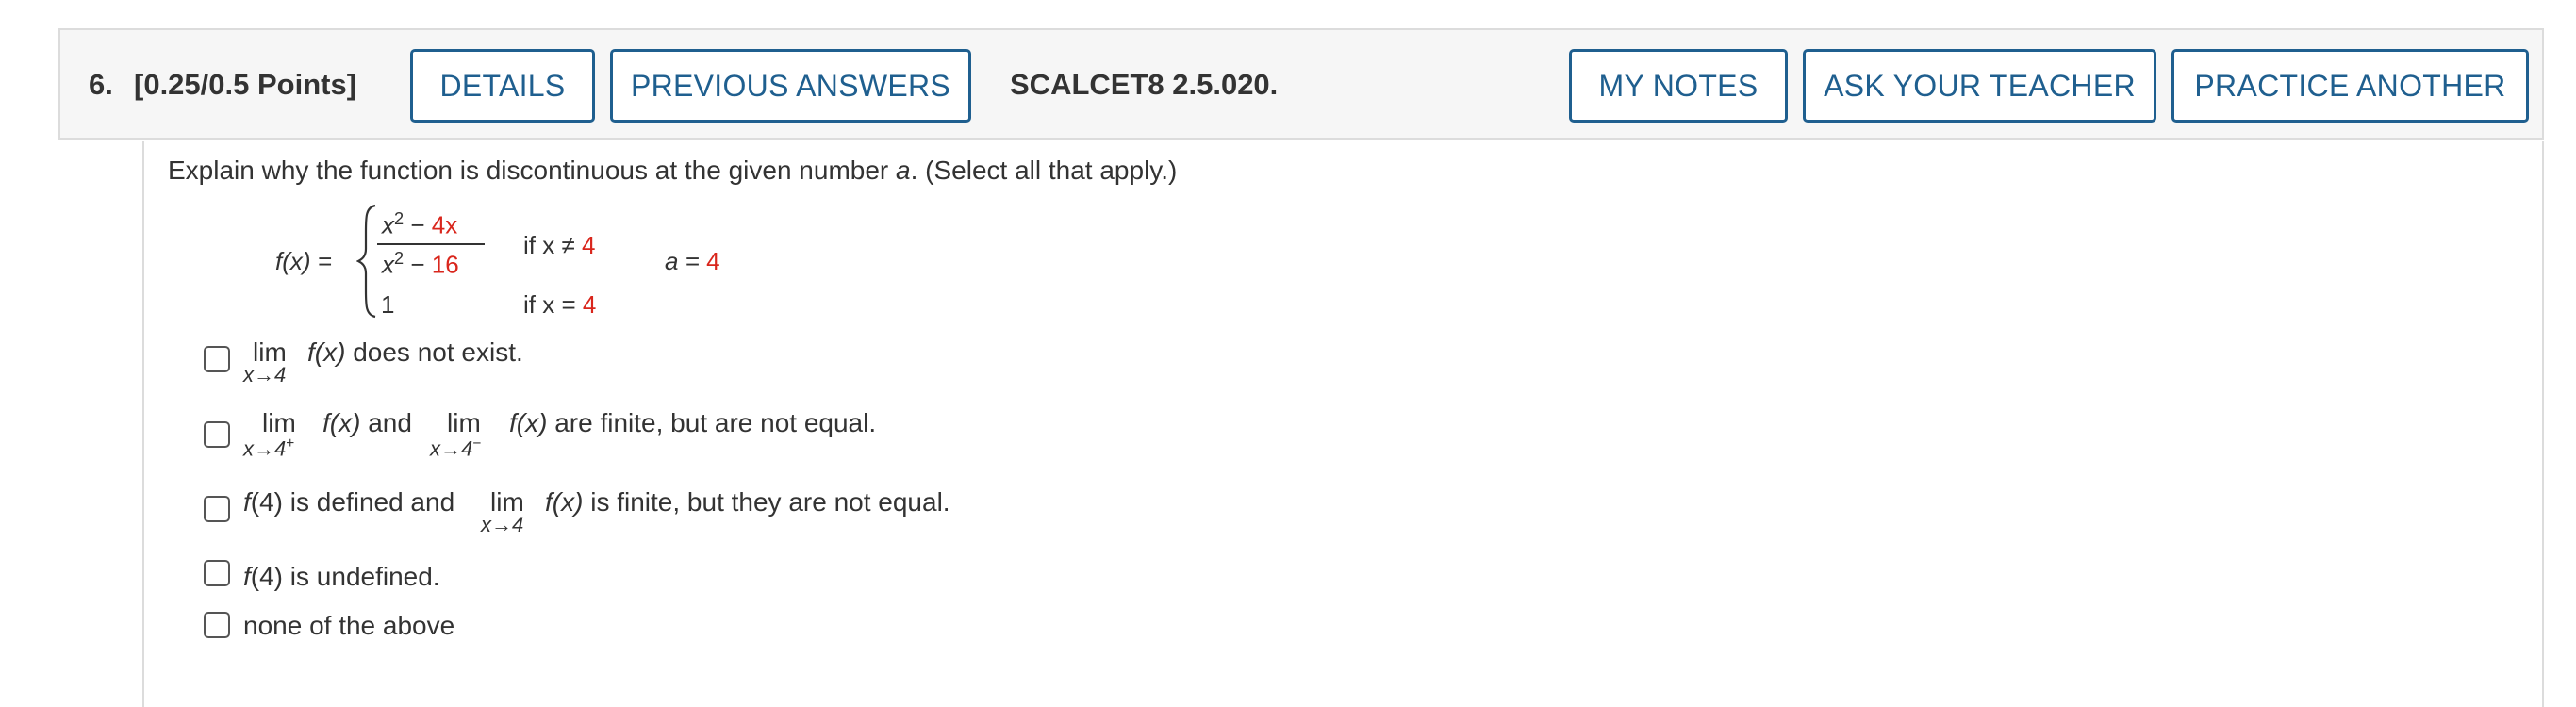  What do you see at coordinates (693, 422) in the screenshot?
I see `option-2-text: f(x) are finite, but are not equal.` at bounding box center [693, 422].